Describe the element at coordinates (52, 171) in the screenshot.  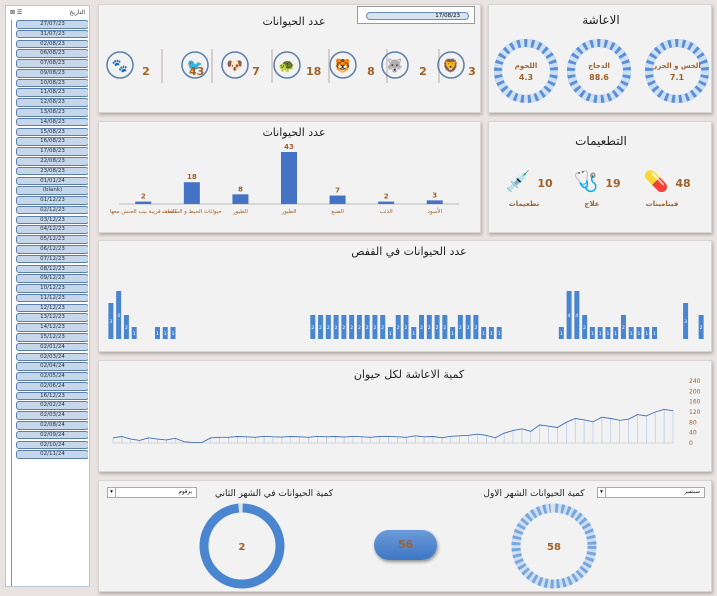
I see `slicer-item: 23/08/23` at that location.